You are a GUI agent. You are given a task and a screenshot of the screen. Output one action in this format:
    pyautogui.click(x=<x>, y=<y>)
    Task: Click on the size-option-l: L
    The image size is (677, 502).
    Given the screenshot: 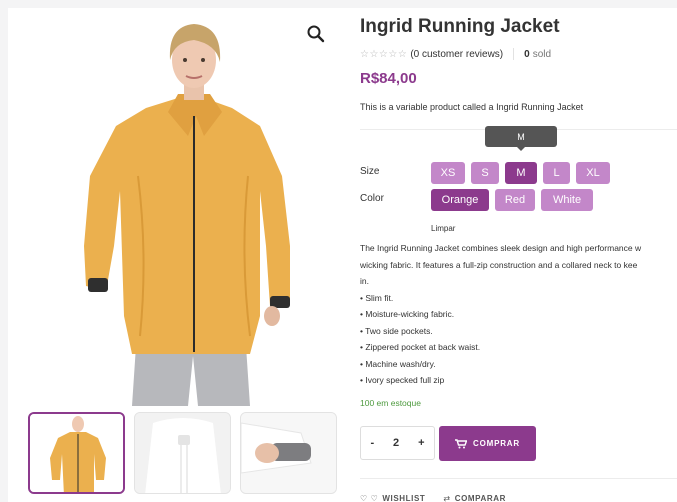 What is the action you would take?
    pyautogui.click(x=556, y=173)
    